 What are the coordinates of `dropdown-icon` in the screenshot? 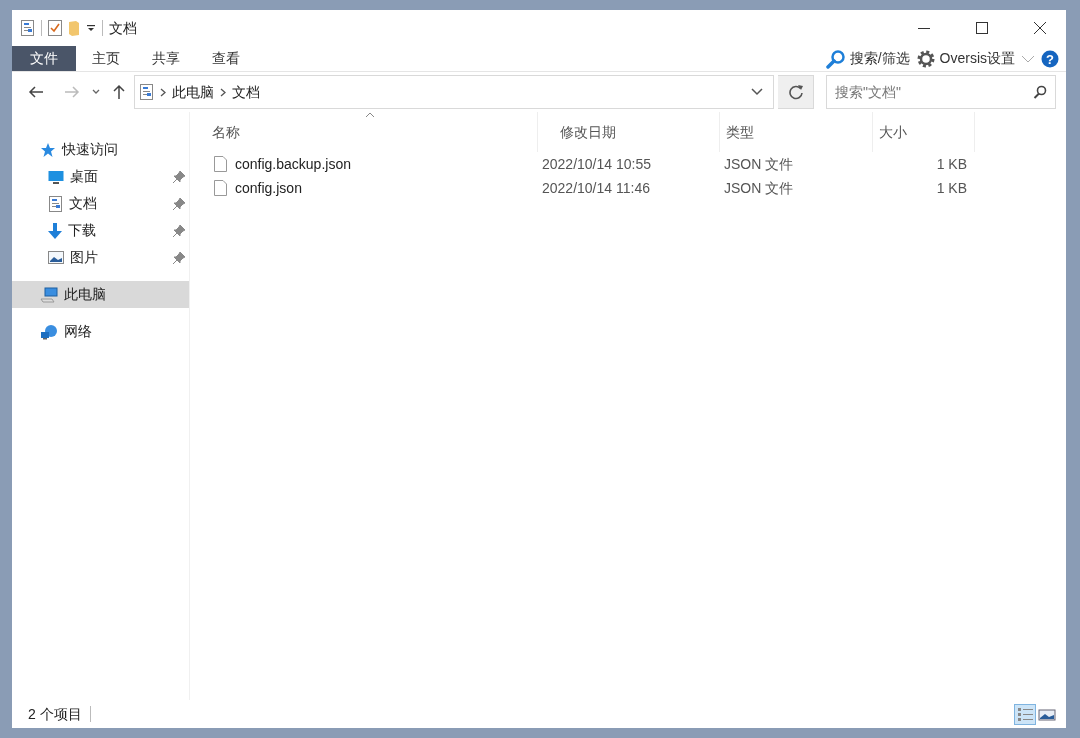 It's located at (91, 28).